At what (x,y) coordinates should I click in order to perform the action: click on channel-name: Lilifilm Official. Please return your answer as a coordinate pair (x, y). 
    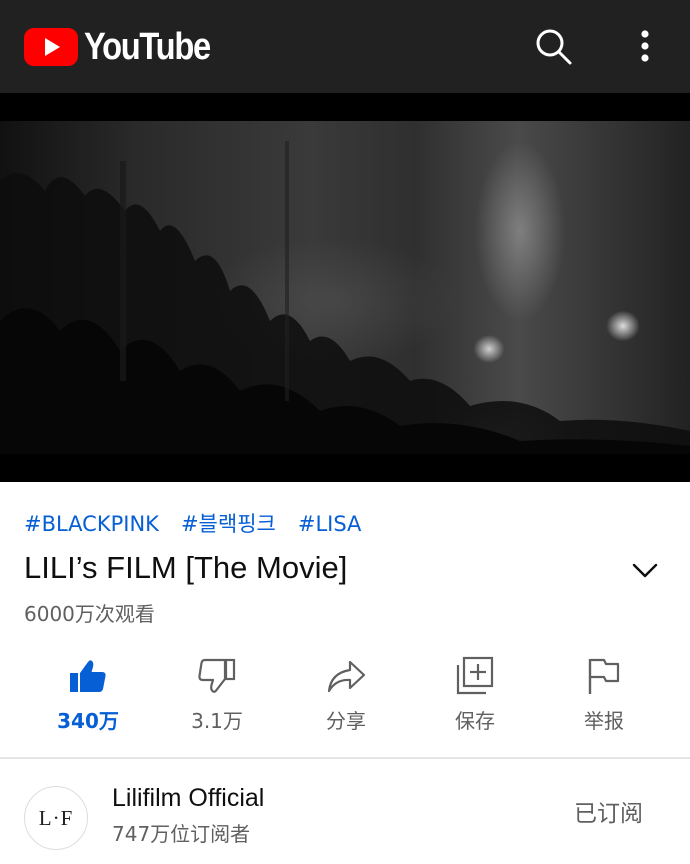
    Looking at the image, I should click on (188, 798).